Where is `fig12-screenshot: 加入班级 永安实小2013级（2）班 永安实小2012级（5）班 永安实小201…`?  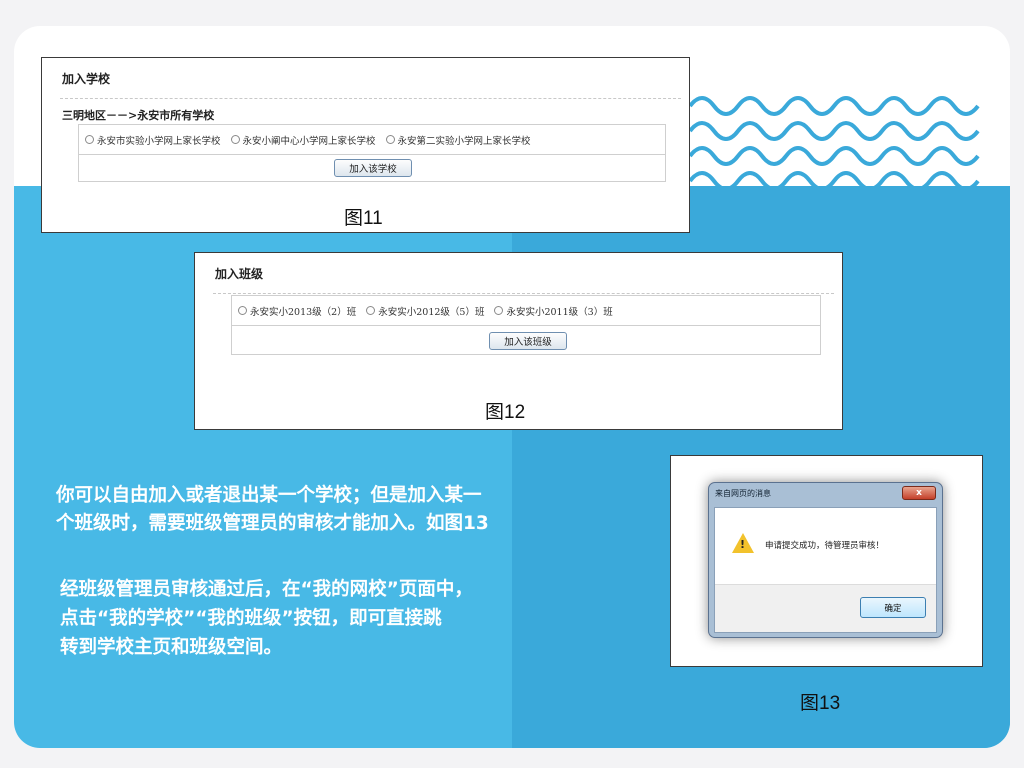 fig12-screenshot: 加入班级 永安实小2013级（2）班 永安实小2012级（5）班 永安实小201… is located at coordinates (518, 341).